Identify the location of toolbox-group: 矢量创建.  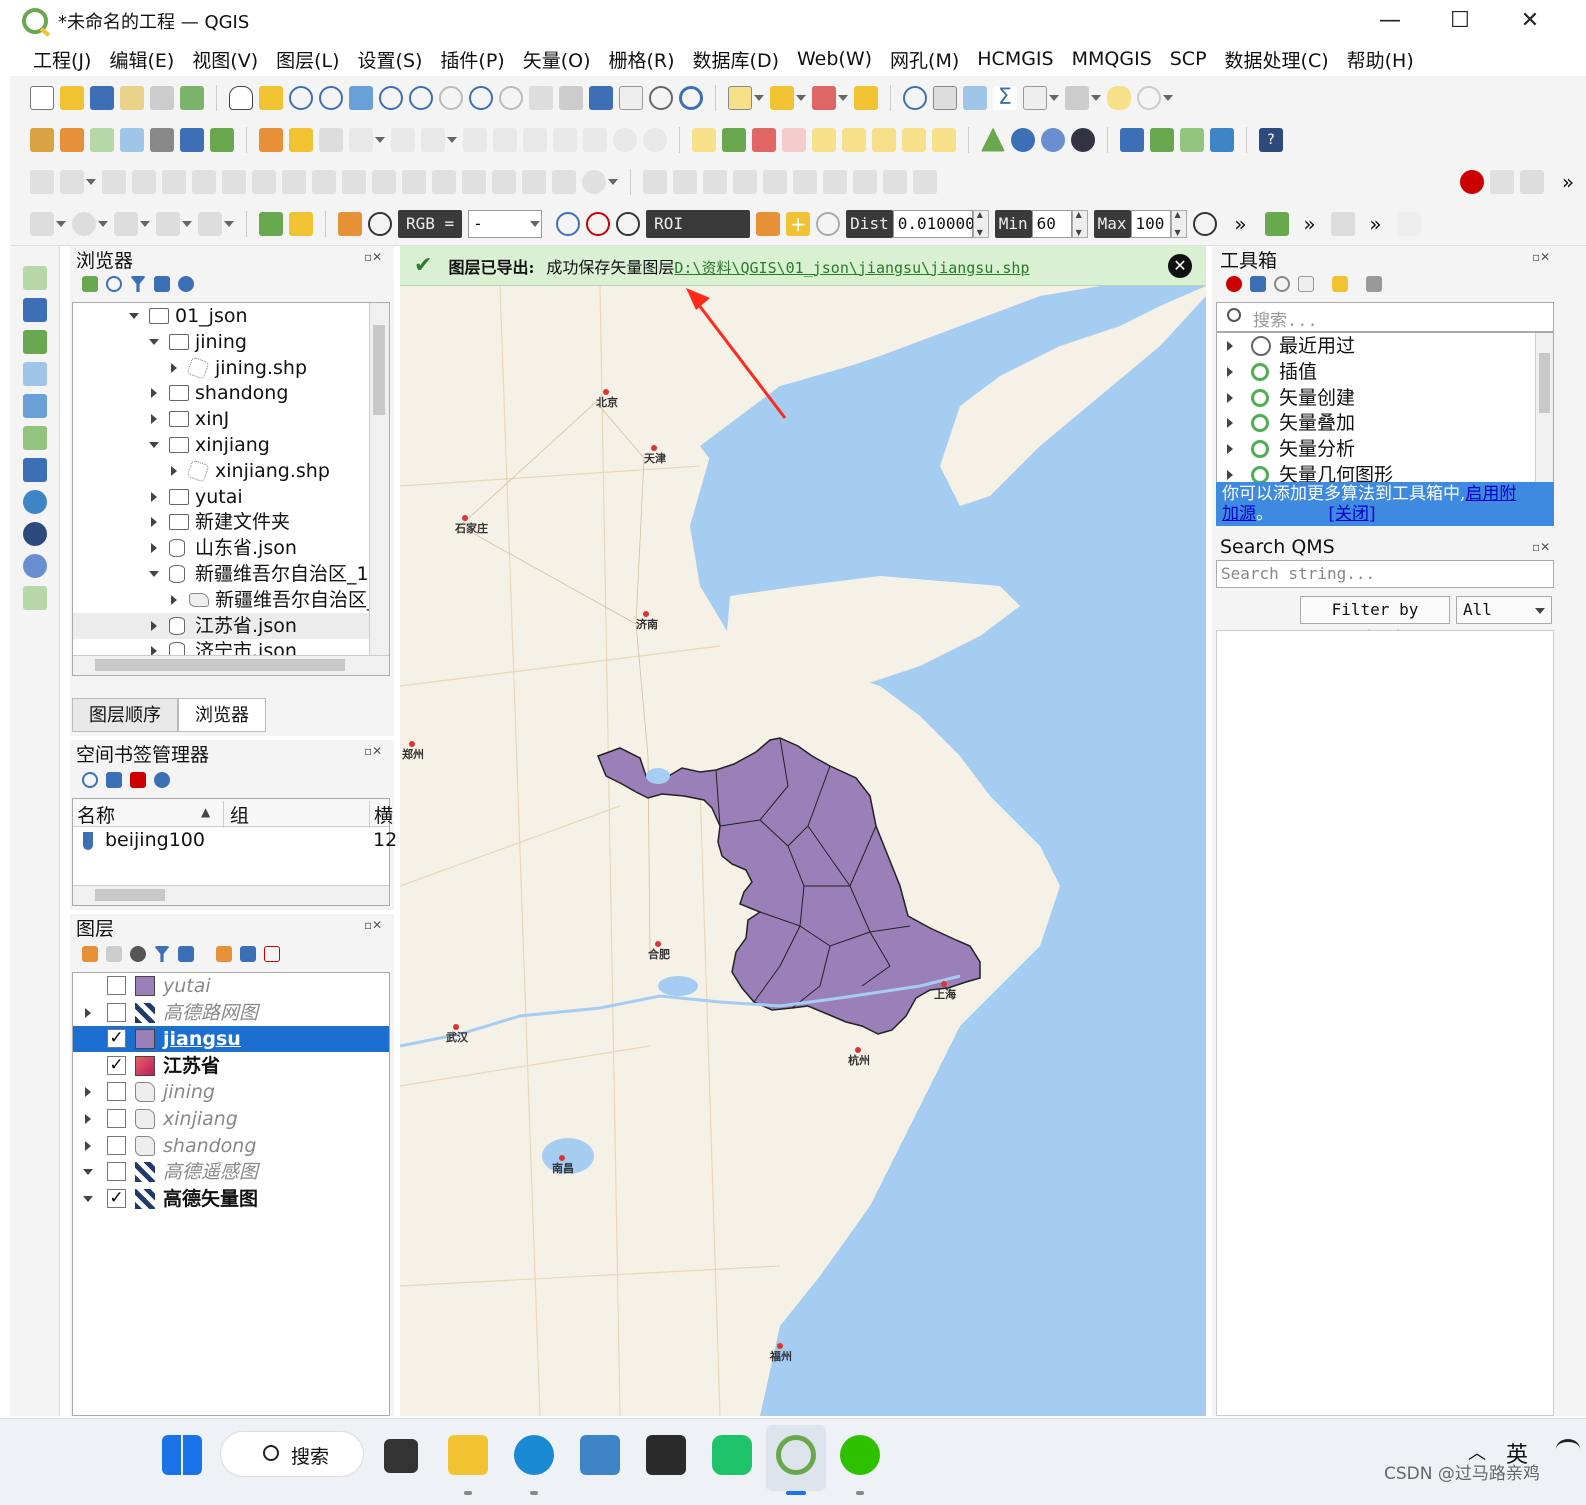
(1385, 398).